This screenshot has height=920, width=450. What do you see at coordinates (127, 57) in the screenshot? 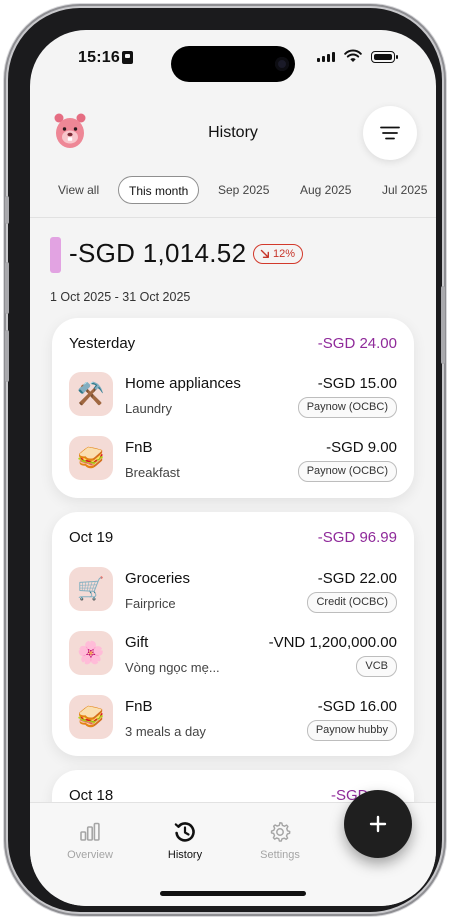
I see `sim-card-icon` at bounding box center [127, 57].